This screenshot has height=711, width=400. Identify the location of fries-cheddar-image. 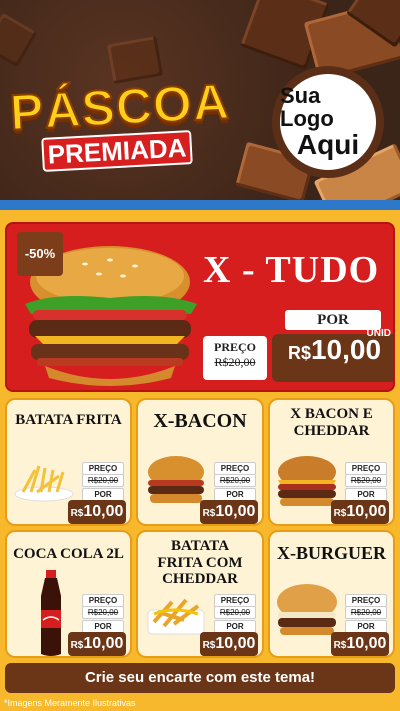
(176, 616).